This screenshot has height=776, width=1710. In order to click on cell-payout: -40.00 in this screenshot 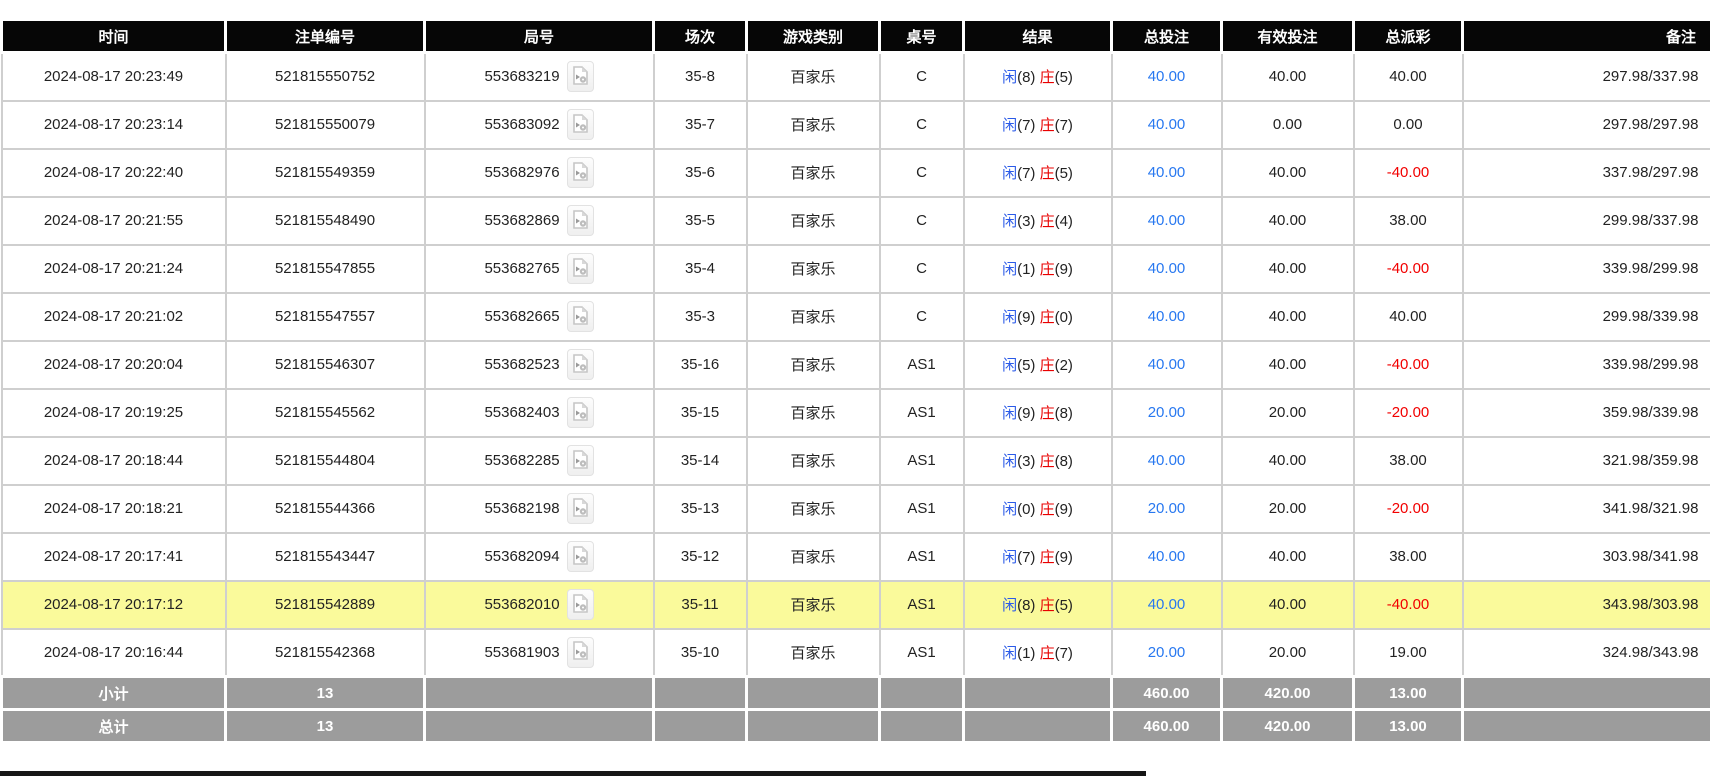, I will do `click(1408, 604)`.